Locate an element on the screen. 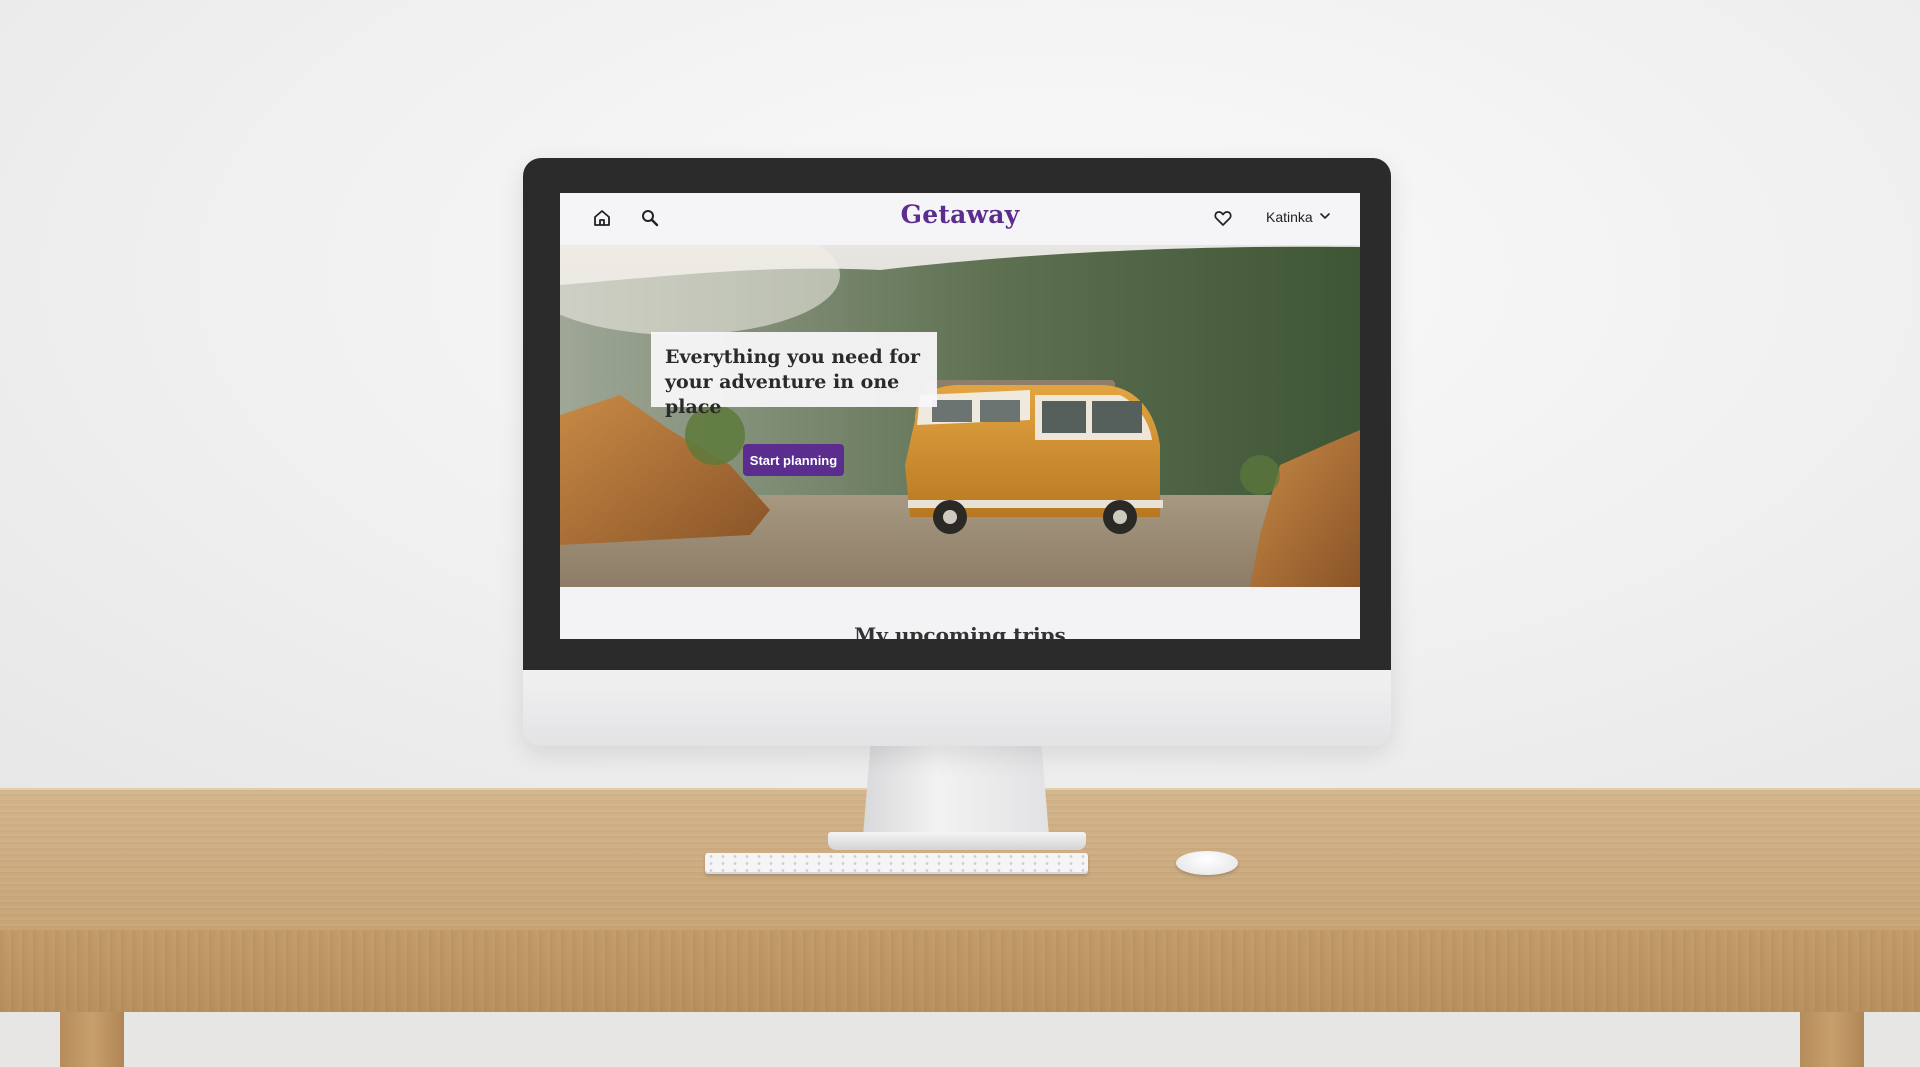 Image resolution: width=1920 pixels, height=1067 pixels. top-nav: Getaway Katinka is located at coordinates (960, 219).